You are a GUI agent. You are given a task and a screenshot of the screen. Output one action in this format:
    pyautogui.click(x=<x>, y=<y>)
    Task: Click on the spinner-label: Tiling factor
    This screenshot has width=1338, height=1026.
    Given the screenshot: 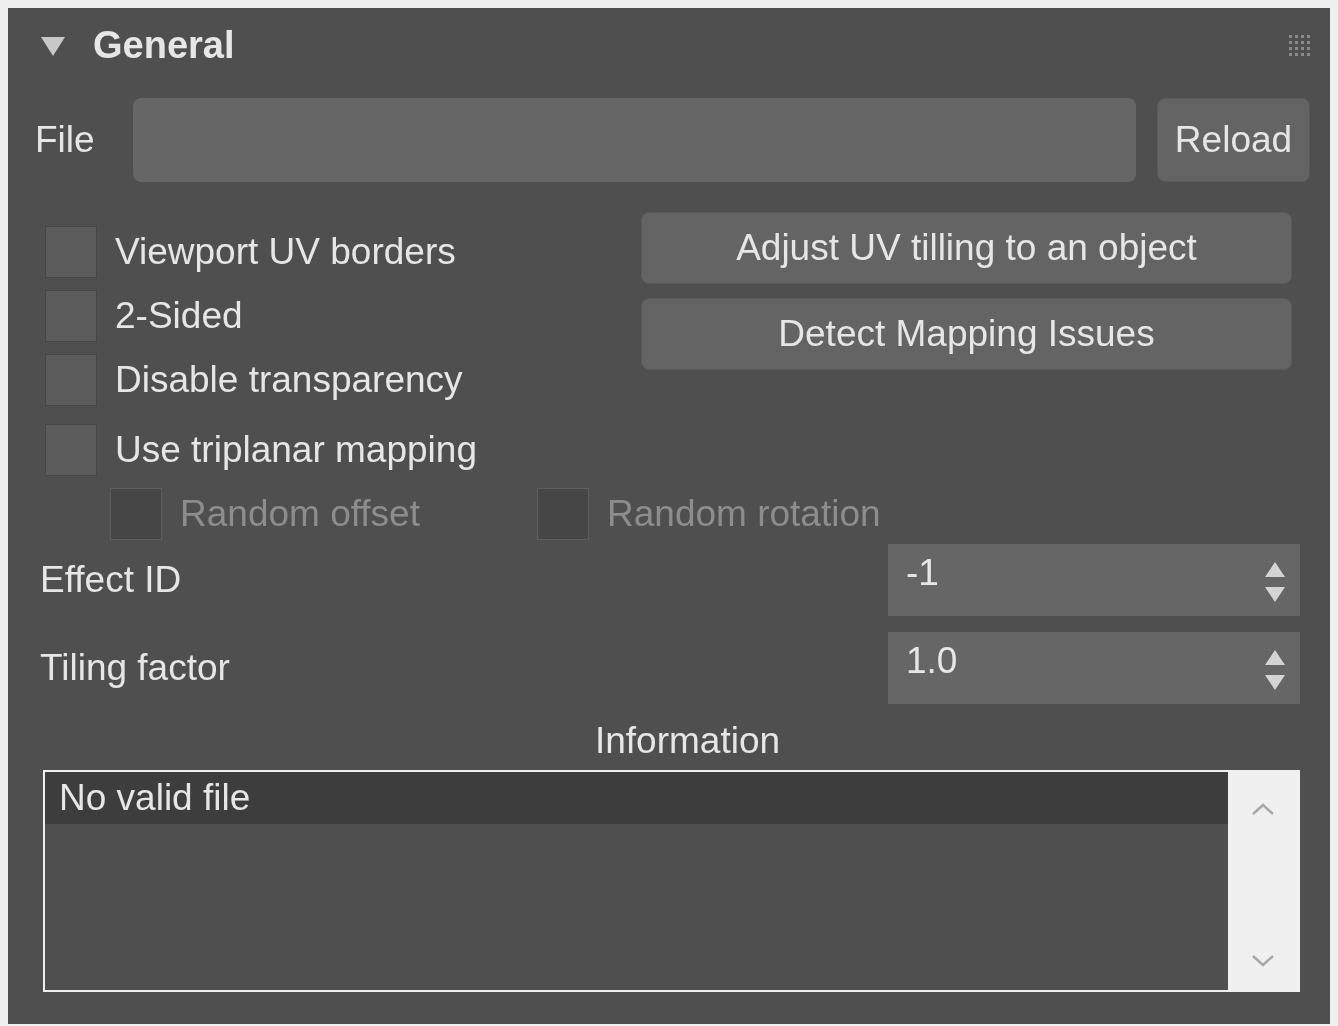 What is the action you would take?
    pyautogui.click(x=135, y=668)
    